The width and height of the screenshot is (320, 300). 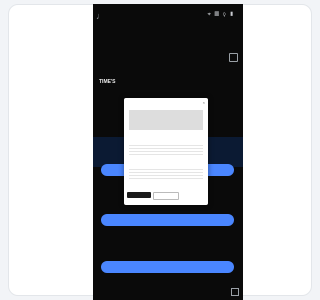 What do you see at coordinates (221, 15) in the screenshot?
I see `status-icons: ⌖ ▦ ⚲ ▮` at bounding box center [221, 15].